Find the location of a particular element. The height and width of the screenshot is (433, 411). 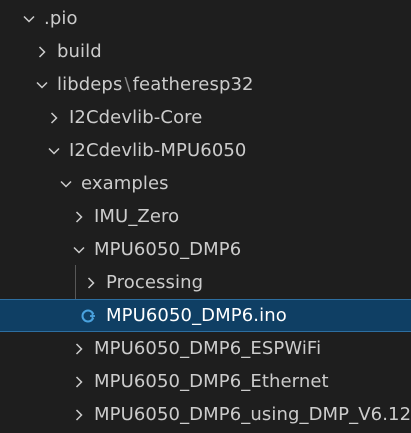

tree-item-libdeps-featheresp32: libdeps \ featheresp32 is located at coordinates (205, 84).